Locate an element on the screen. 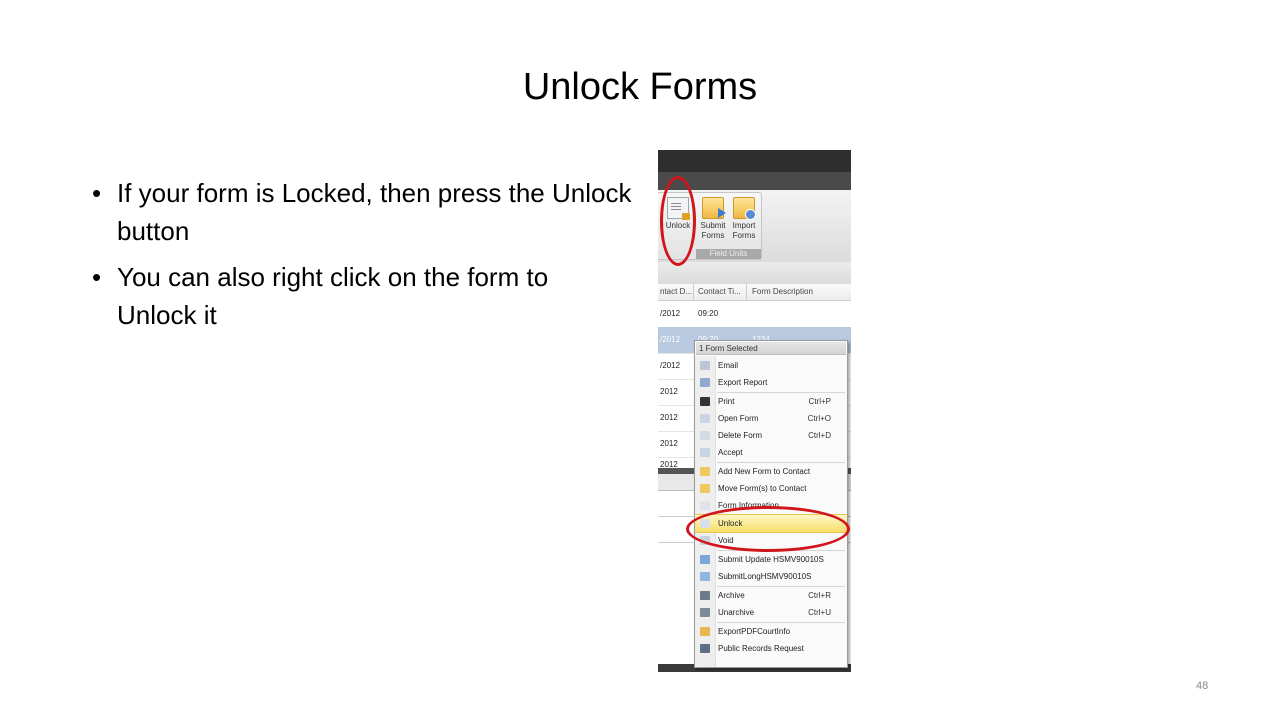  column-header-form-description: Form Description is located at coordinates (782, 291).